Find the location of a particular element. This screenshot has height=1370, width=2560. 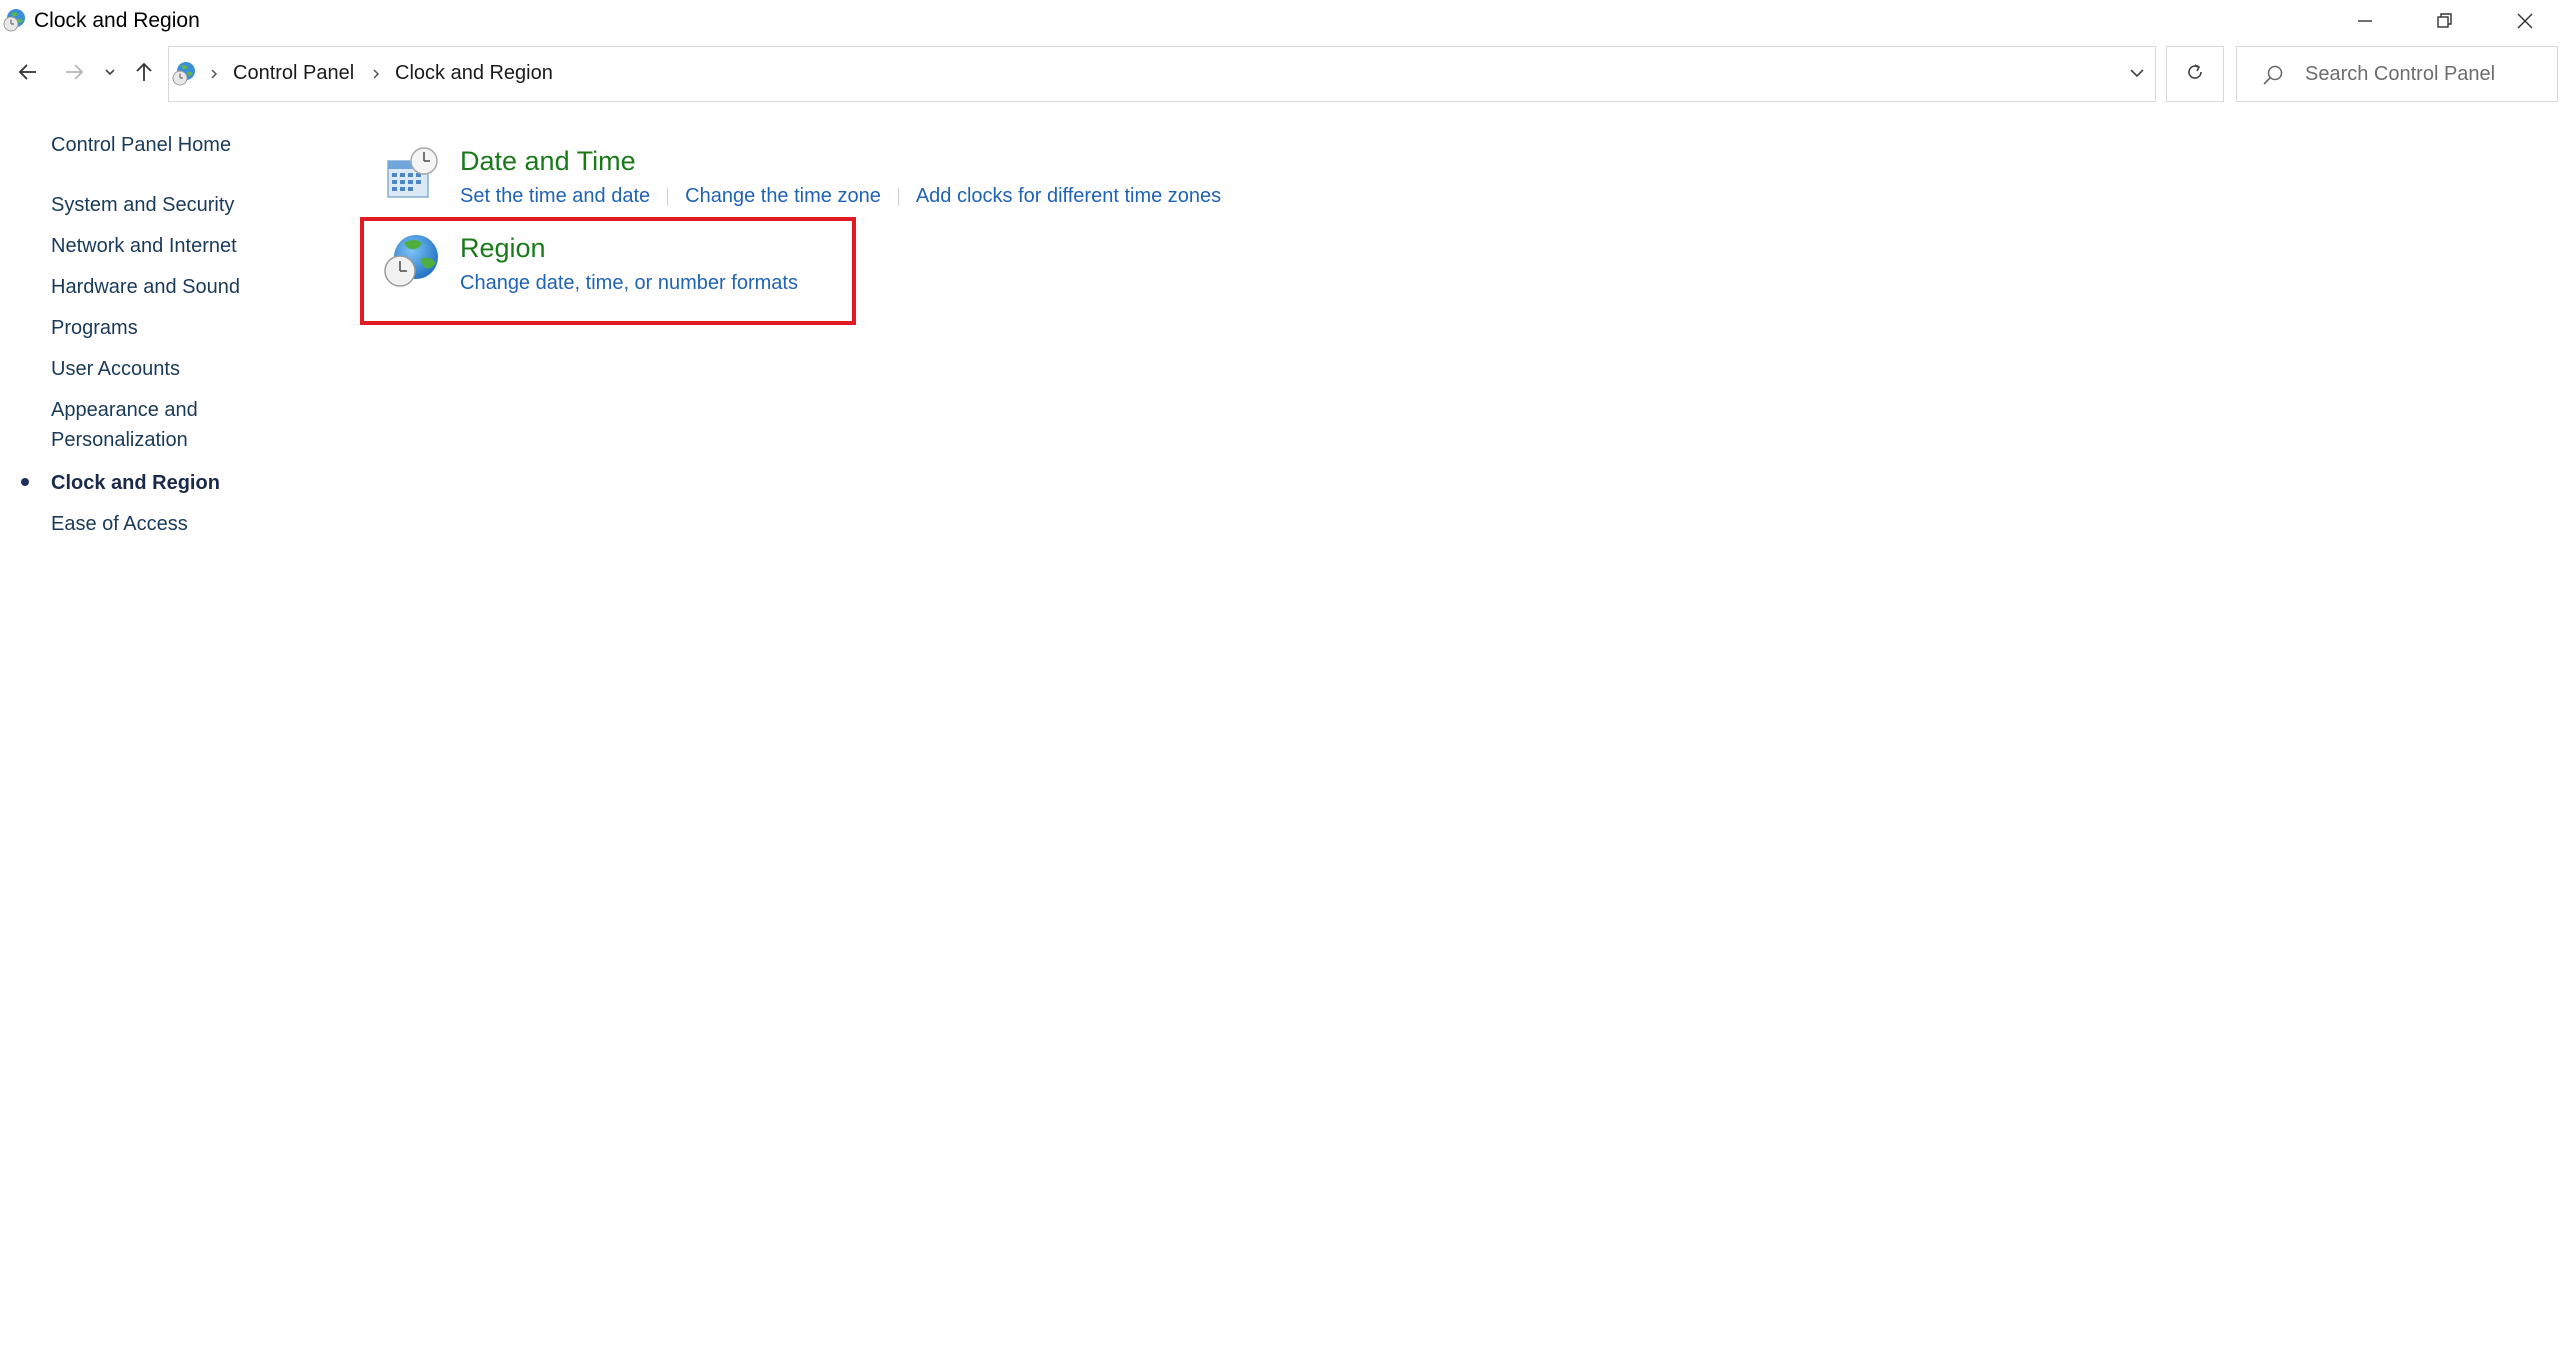

up-button is located at coordinates (144, 74).